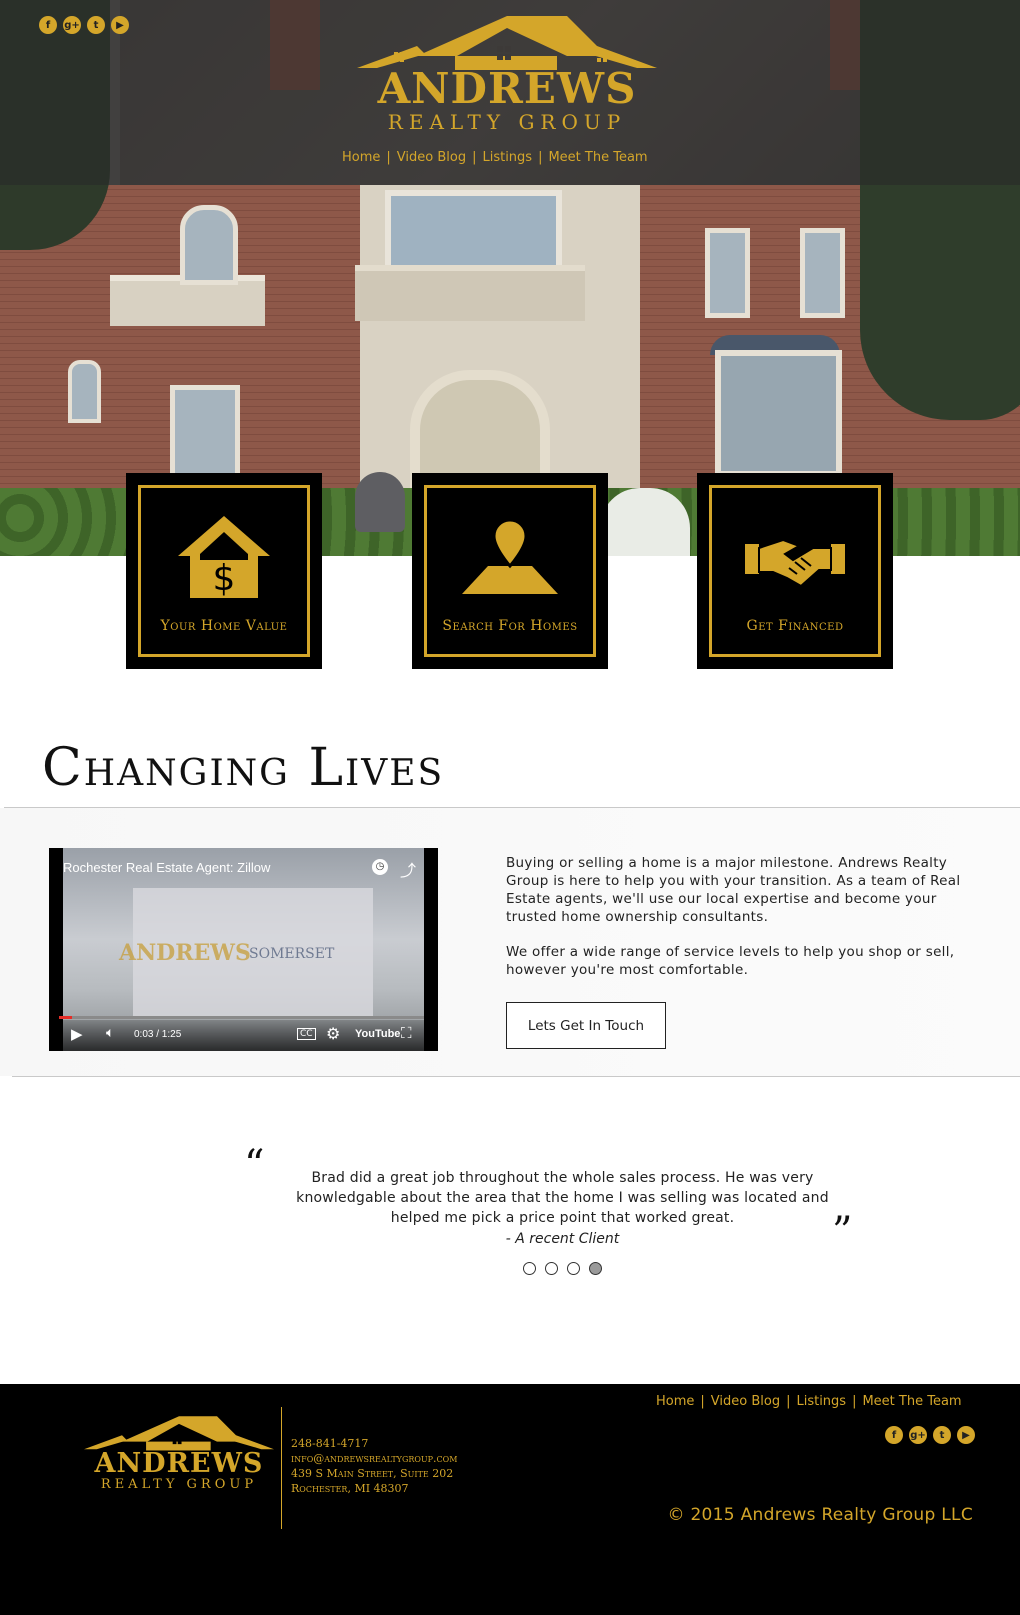 The width and height of the screenshot is (1020, 1615). What do you see at coordinates (243, 768) in the screenshot?
I see `section-title: Changing Lives` at bounding box center [243, 768].